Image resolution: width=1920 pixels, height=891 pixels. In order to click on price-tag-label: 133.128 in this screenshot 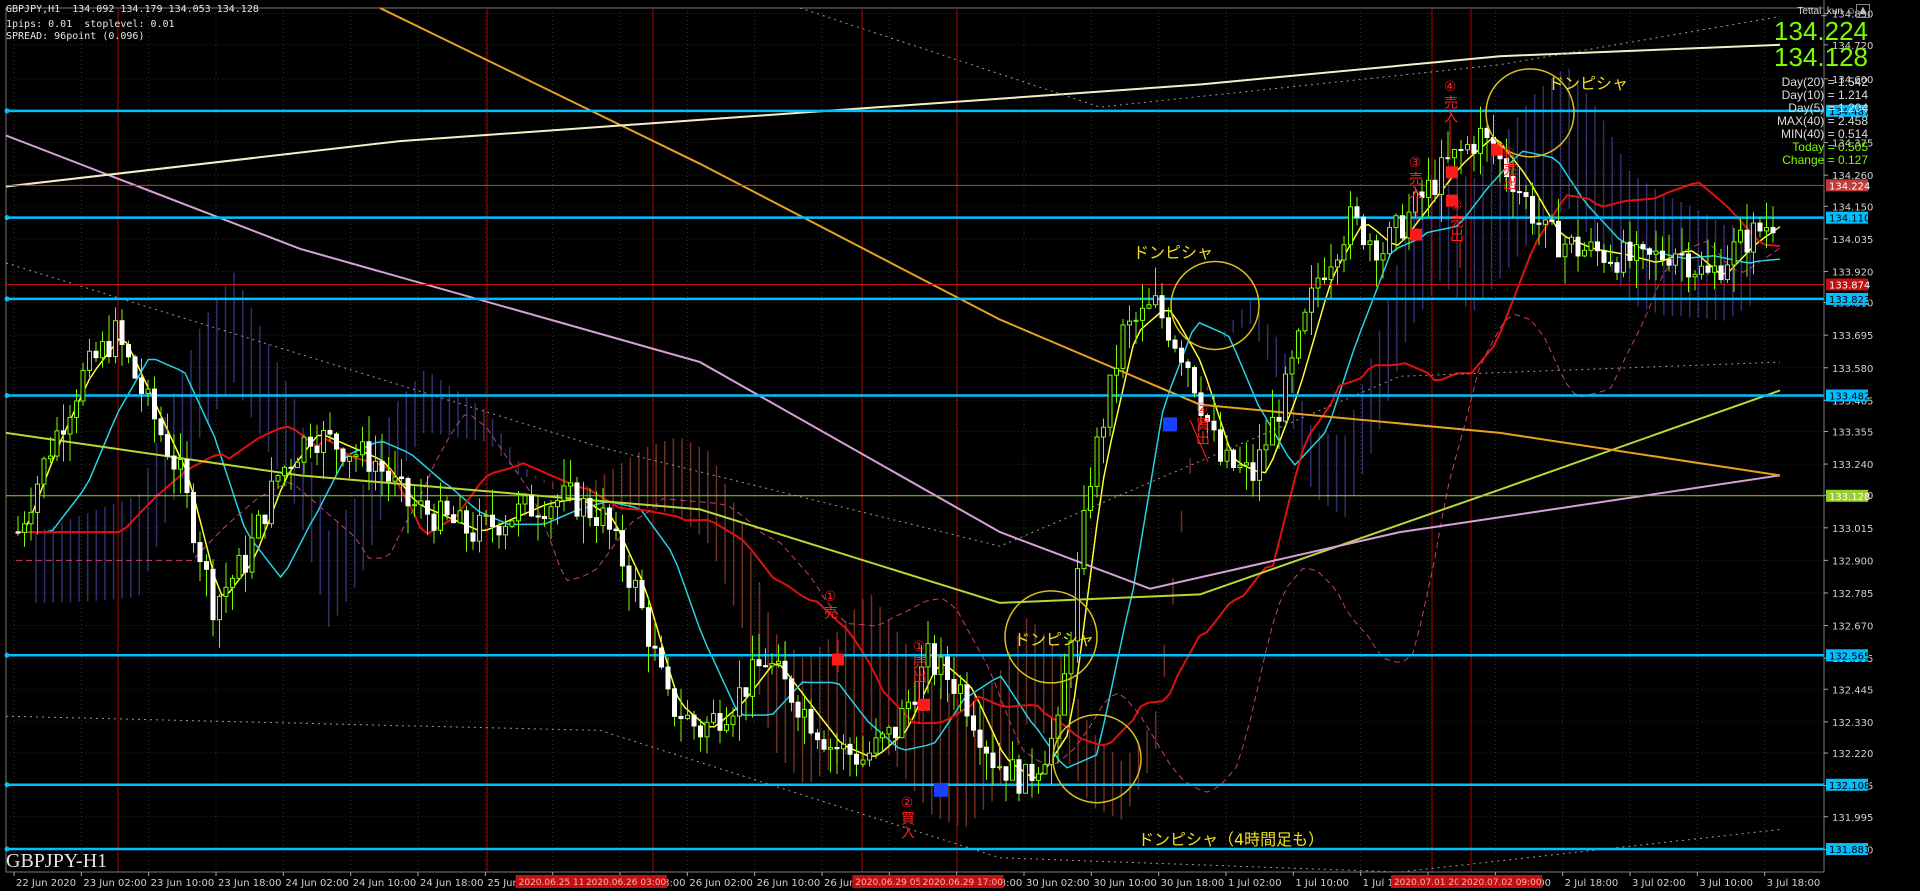, I will do `click(1849, 497)`.